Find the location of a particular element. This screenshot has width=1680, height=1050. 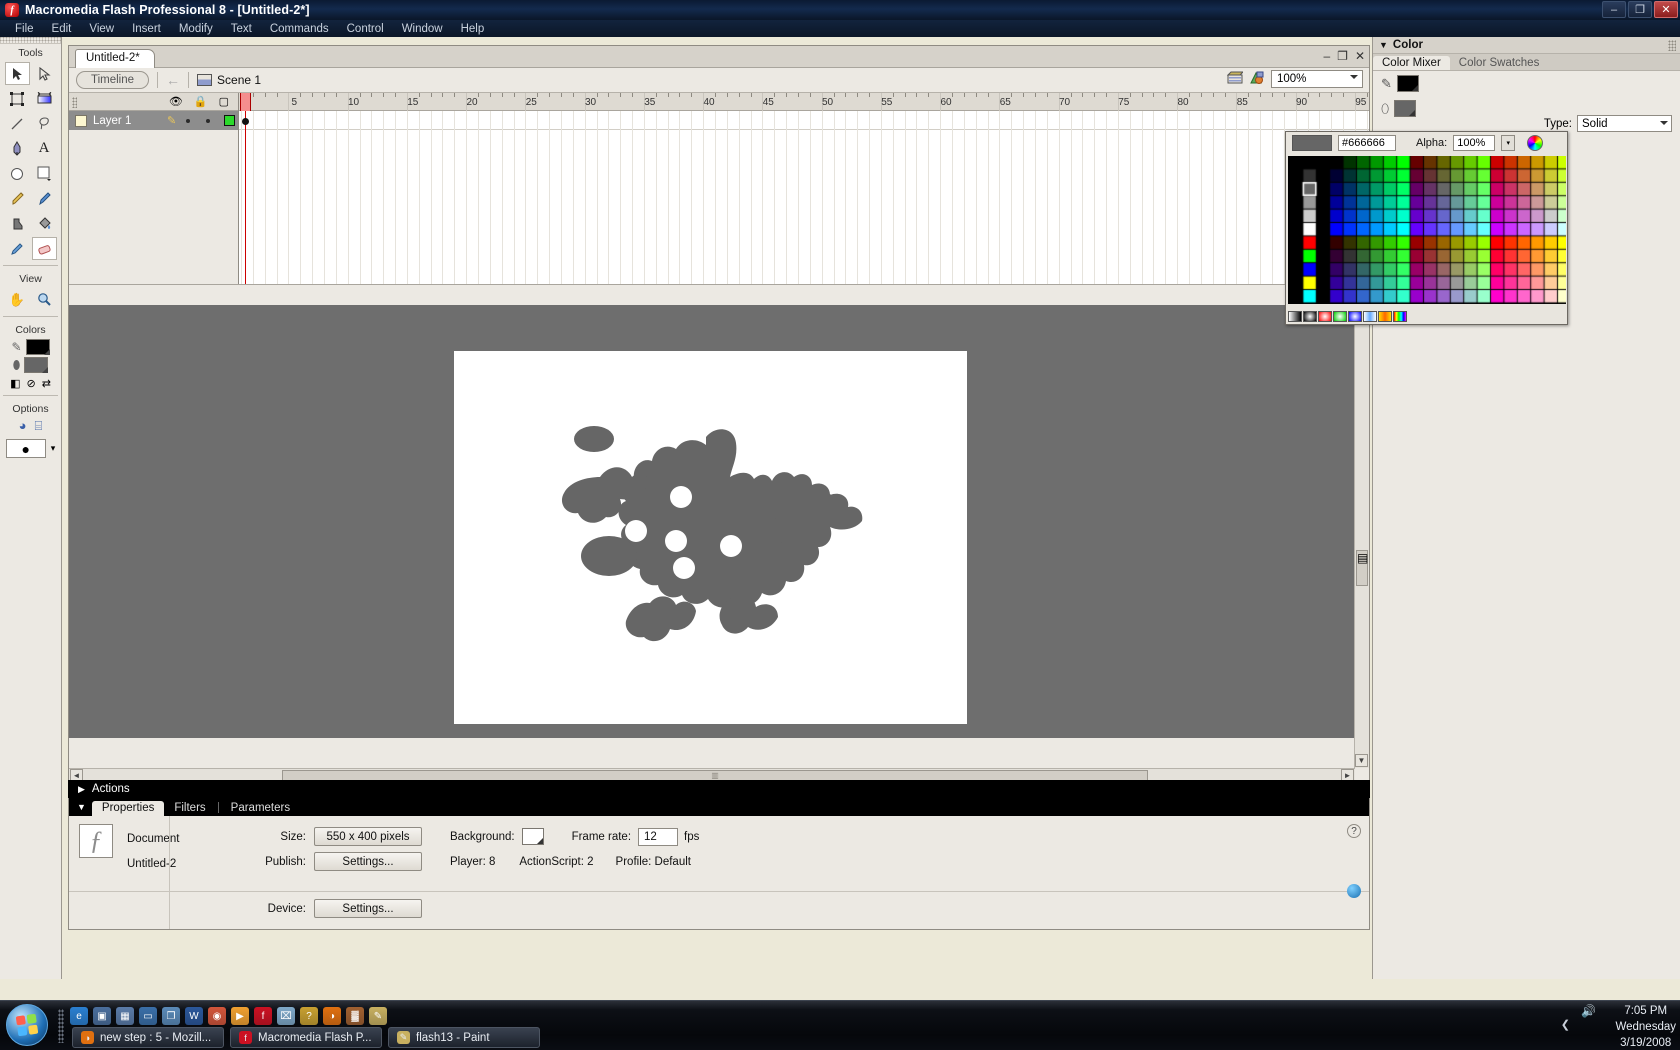

timeline-frame-row is located at coordinates (804, 120).